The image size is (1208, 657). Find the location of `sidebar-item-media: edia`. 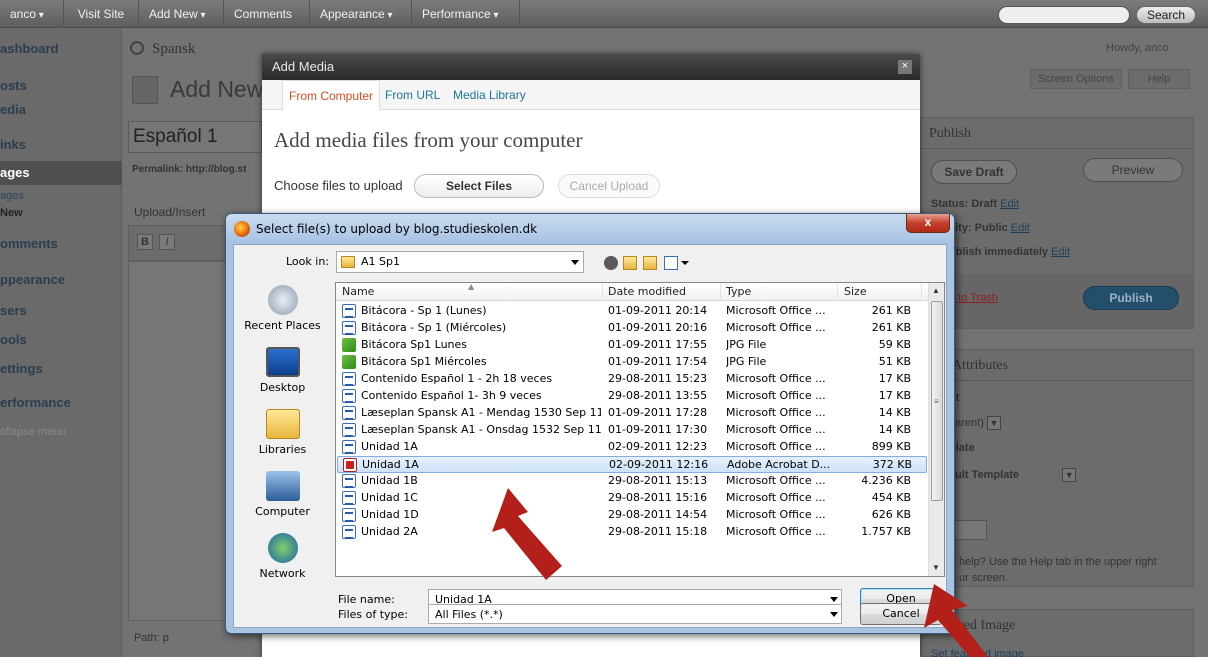

sidebar-item-media: edia is located at coordinates (61, 109).